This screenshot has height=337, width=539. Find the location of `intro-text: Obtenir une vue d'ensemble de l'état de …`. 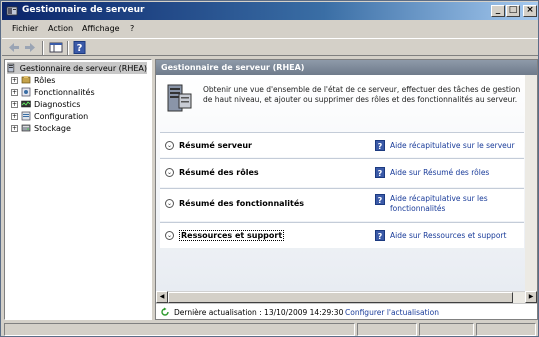

intro-text: Obtenir une vue d'ensemble de l'état de … is located at coordinates (362, 94).